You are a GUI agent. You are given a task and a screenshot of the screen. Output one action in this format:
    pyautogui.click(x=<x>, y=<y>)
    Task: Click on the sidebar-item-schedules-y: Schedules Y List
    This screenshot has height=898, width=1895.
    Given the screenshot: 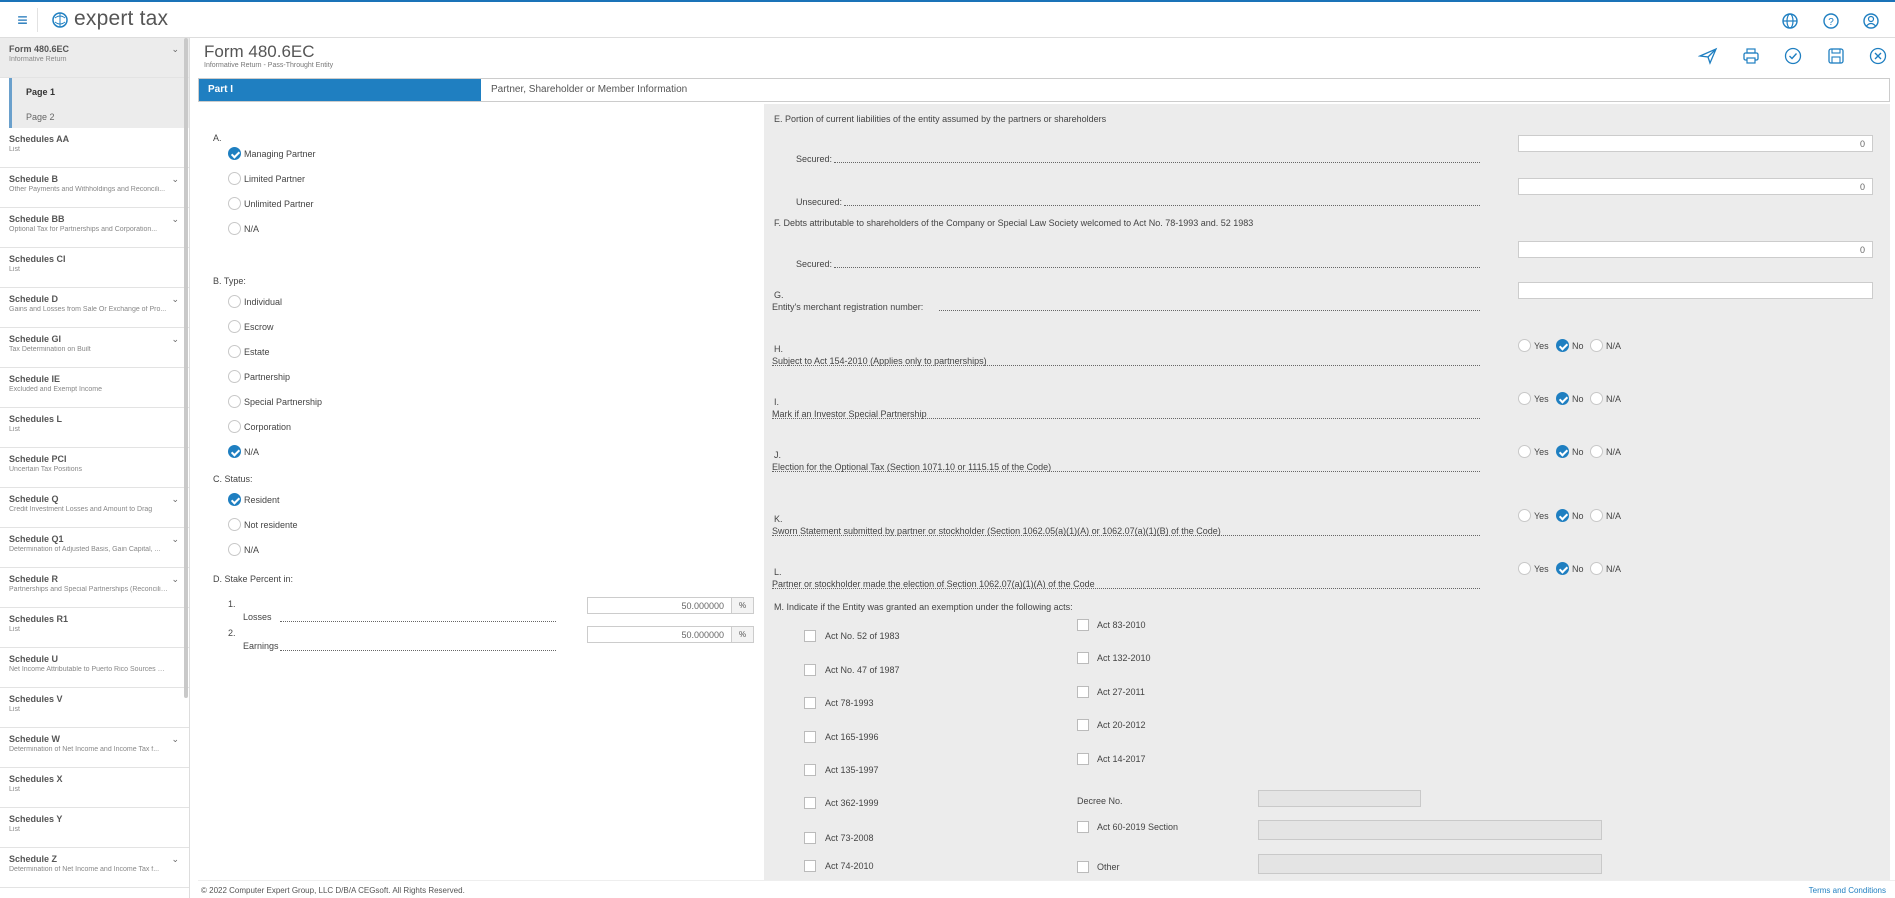 What is the action you would take?
    pyautogui.click(x=94, y=828)
    